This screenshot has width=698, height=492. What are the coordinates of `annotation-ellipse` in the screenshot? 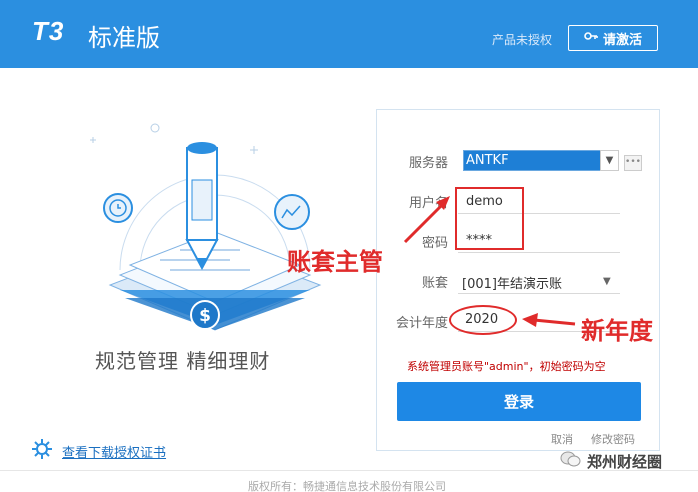 It's located at (483, 320).